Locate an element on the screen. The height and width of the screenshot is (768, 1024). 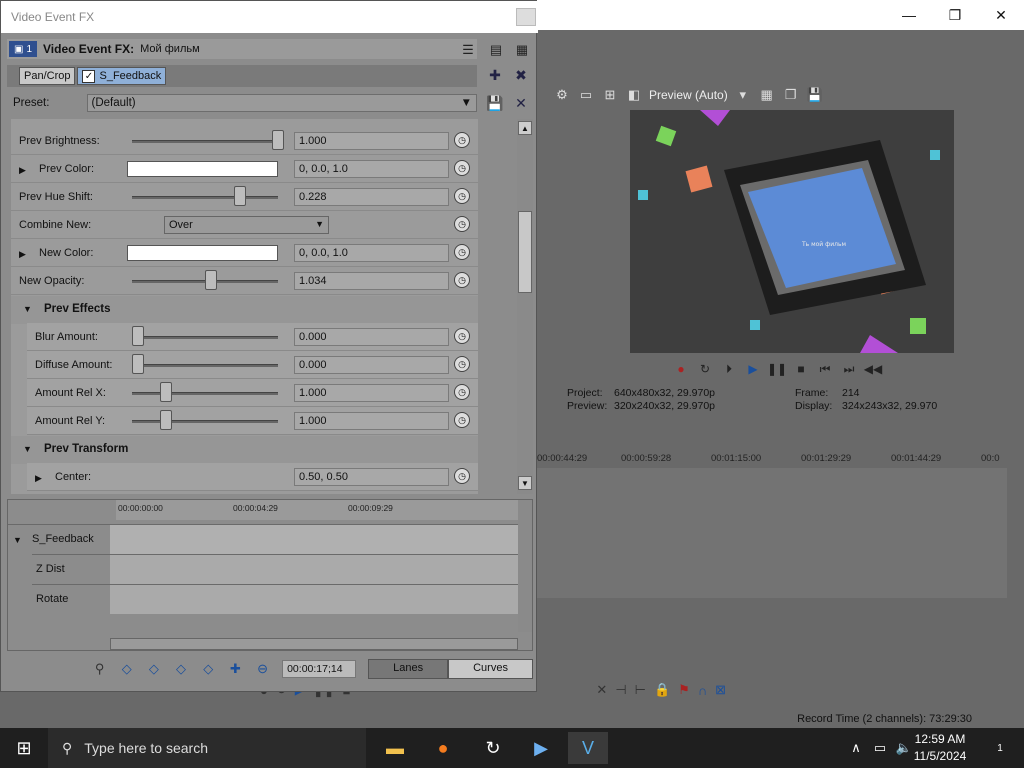
param-value: 1.034 is located at coordinates (371, 281).